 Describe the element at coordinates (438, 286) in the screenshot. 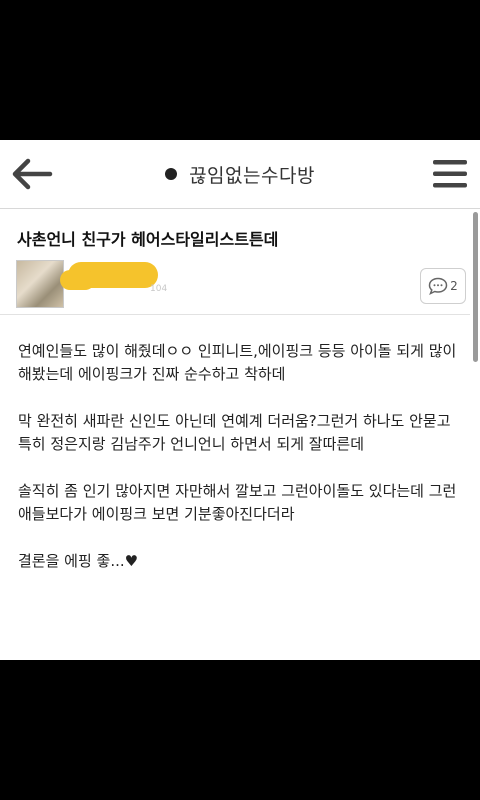

I see `speech-bubble-icon` at that location.